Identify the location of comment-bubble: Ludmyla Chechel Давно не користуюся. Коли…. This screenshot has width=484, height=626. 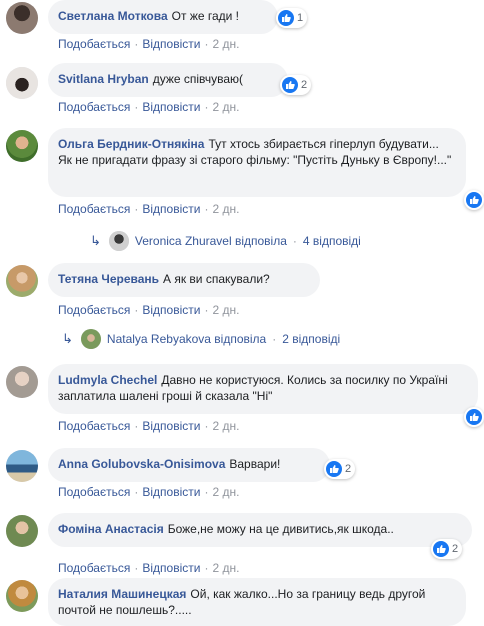
(263, 389).